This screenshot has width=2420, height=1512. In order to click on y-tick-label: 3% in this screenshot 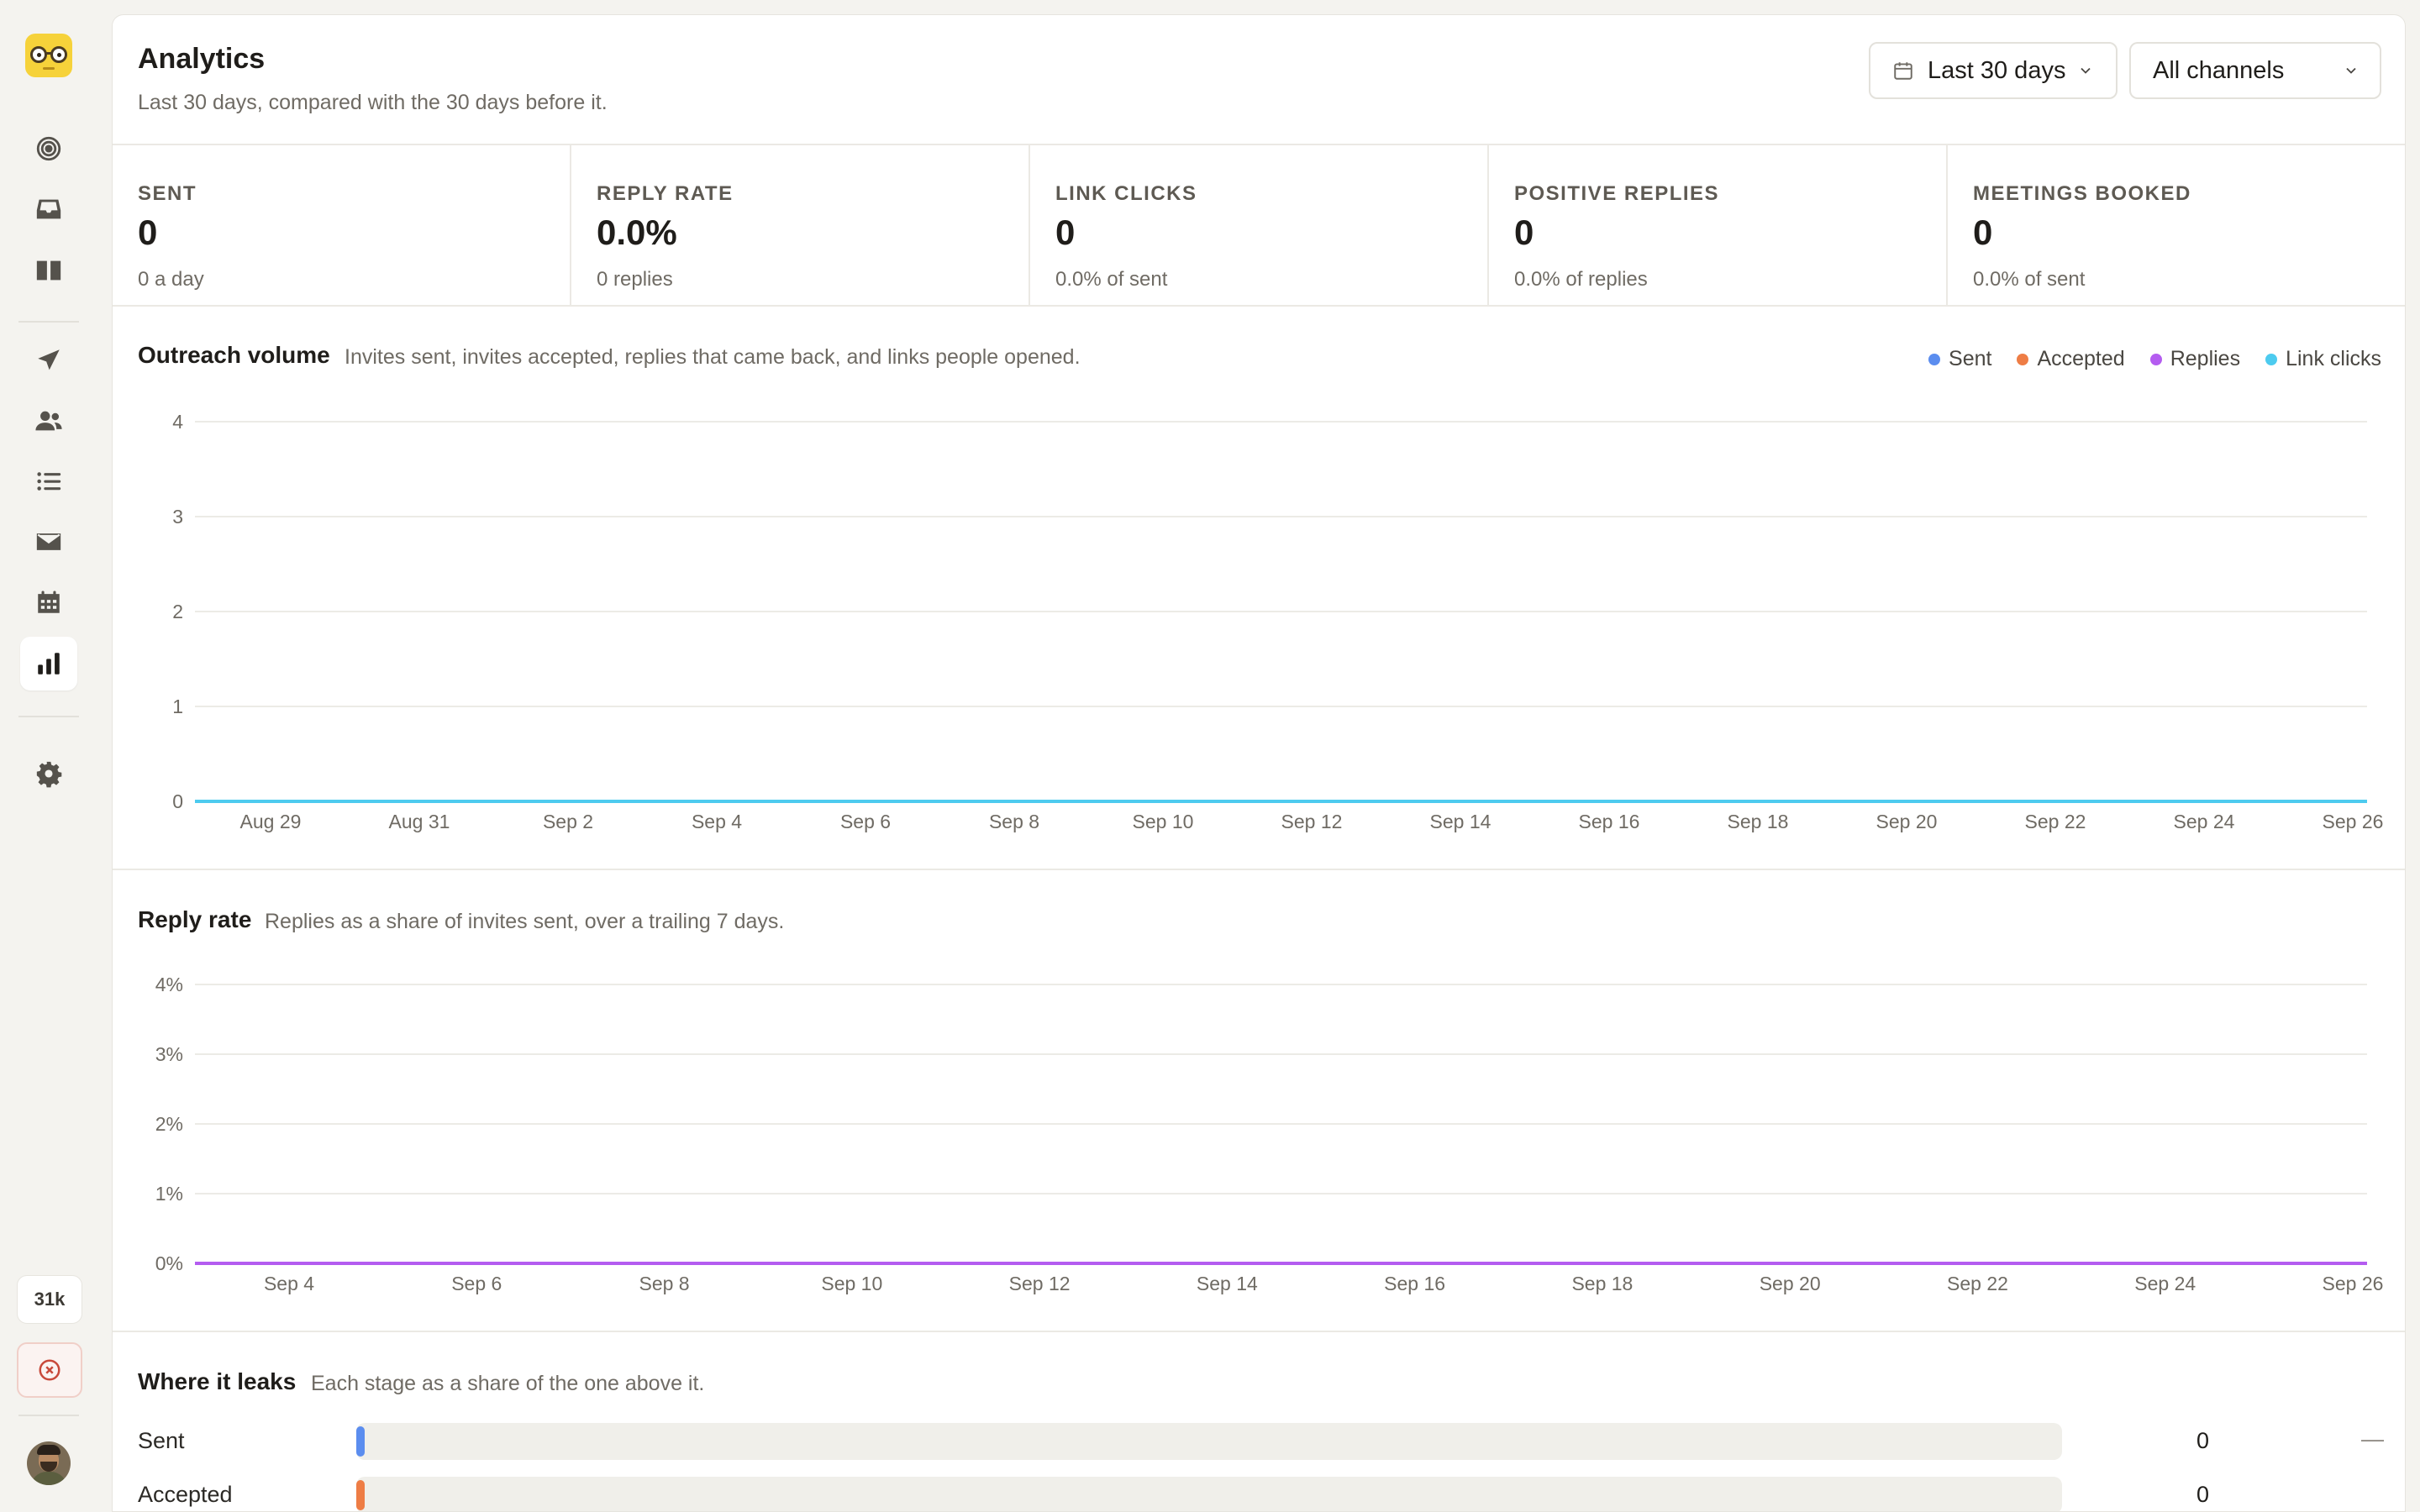, I will do `click(169, 1054)`.